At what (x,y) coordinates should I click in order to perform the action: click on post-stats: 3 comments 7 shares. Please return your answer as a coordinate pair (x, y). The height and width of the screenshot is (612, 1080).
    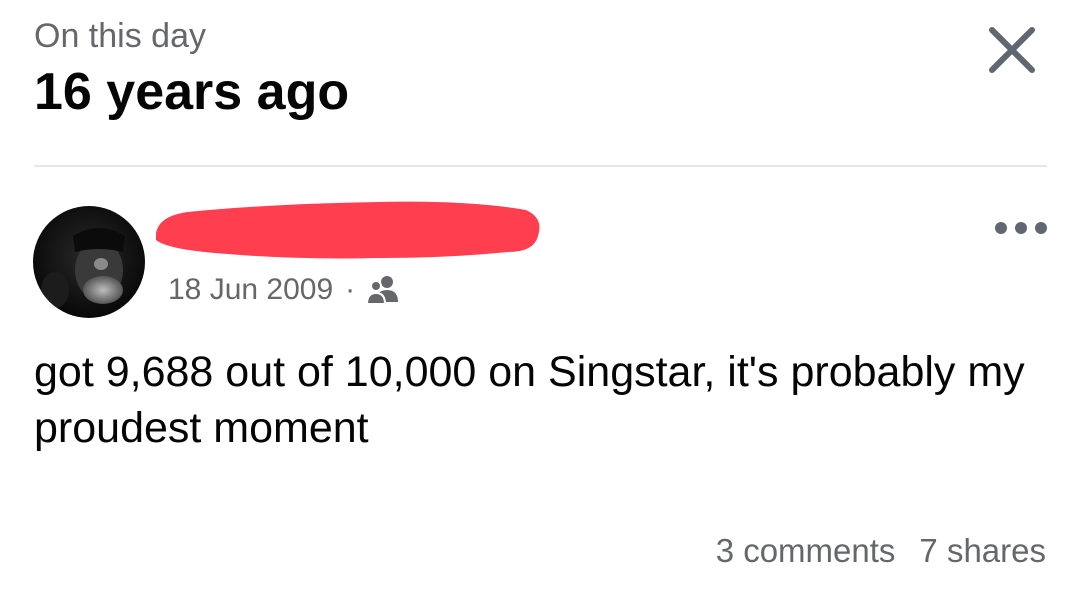
    Looking at the image, I should click on (881, 551).